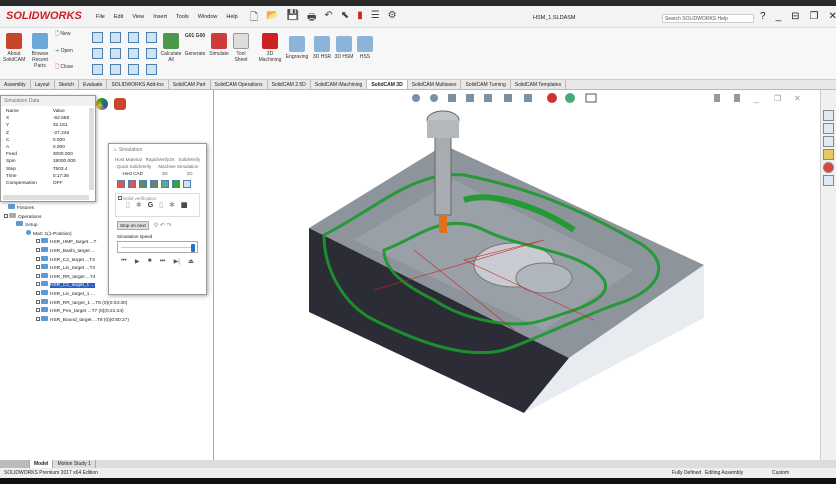  What do you see at coordinates (137, 261) in the screenshot?
I see `play-icon: ▶` at bounding box center [137, 261].